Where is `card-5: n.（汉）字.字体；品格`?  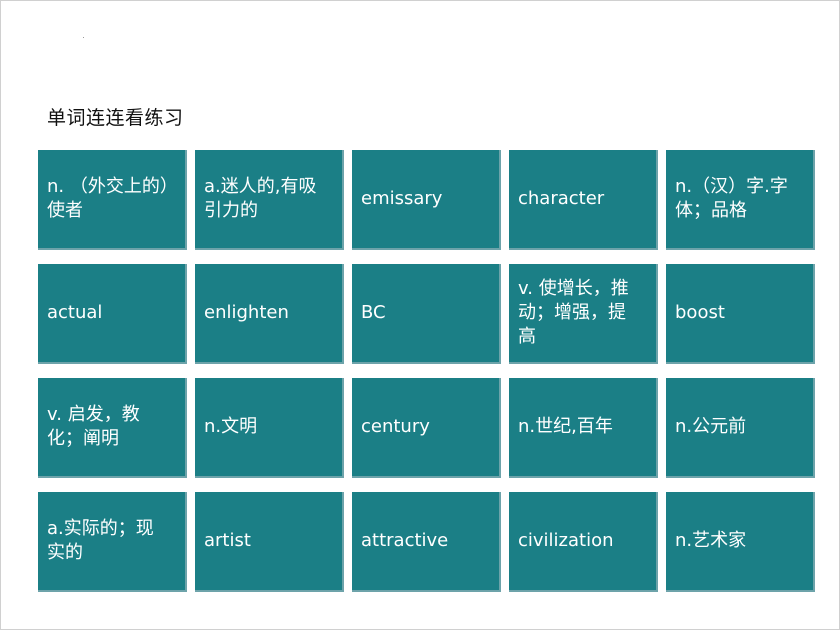
card-5: n.（汉）字.字体；品格 is located at coordinates (740, 200).